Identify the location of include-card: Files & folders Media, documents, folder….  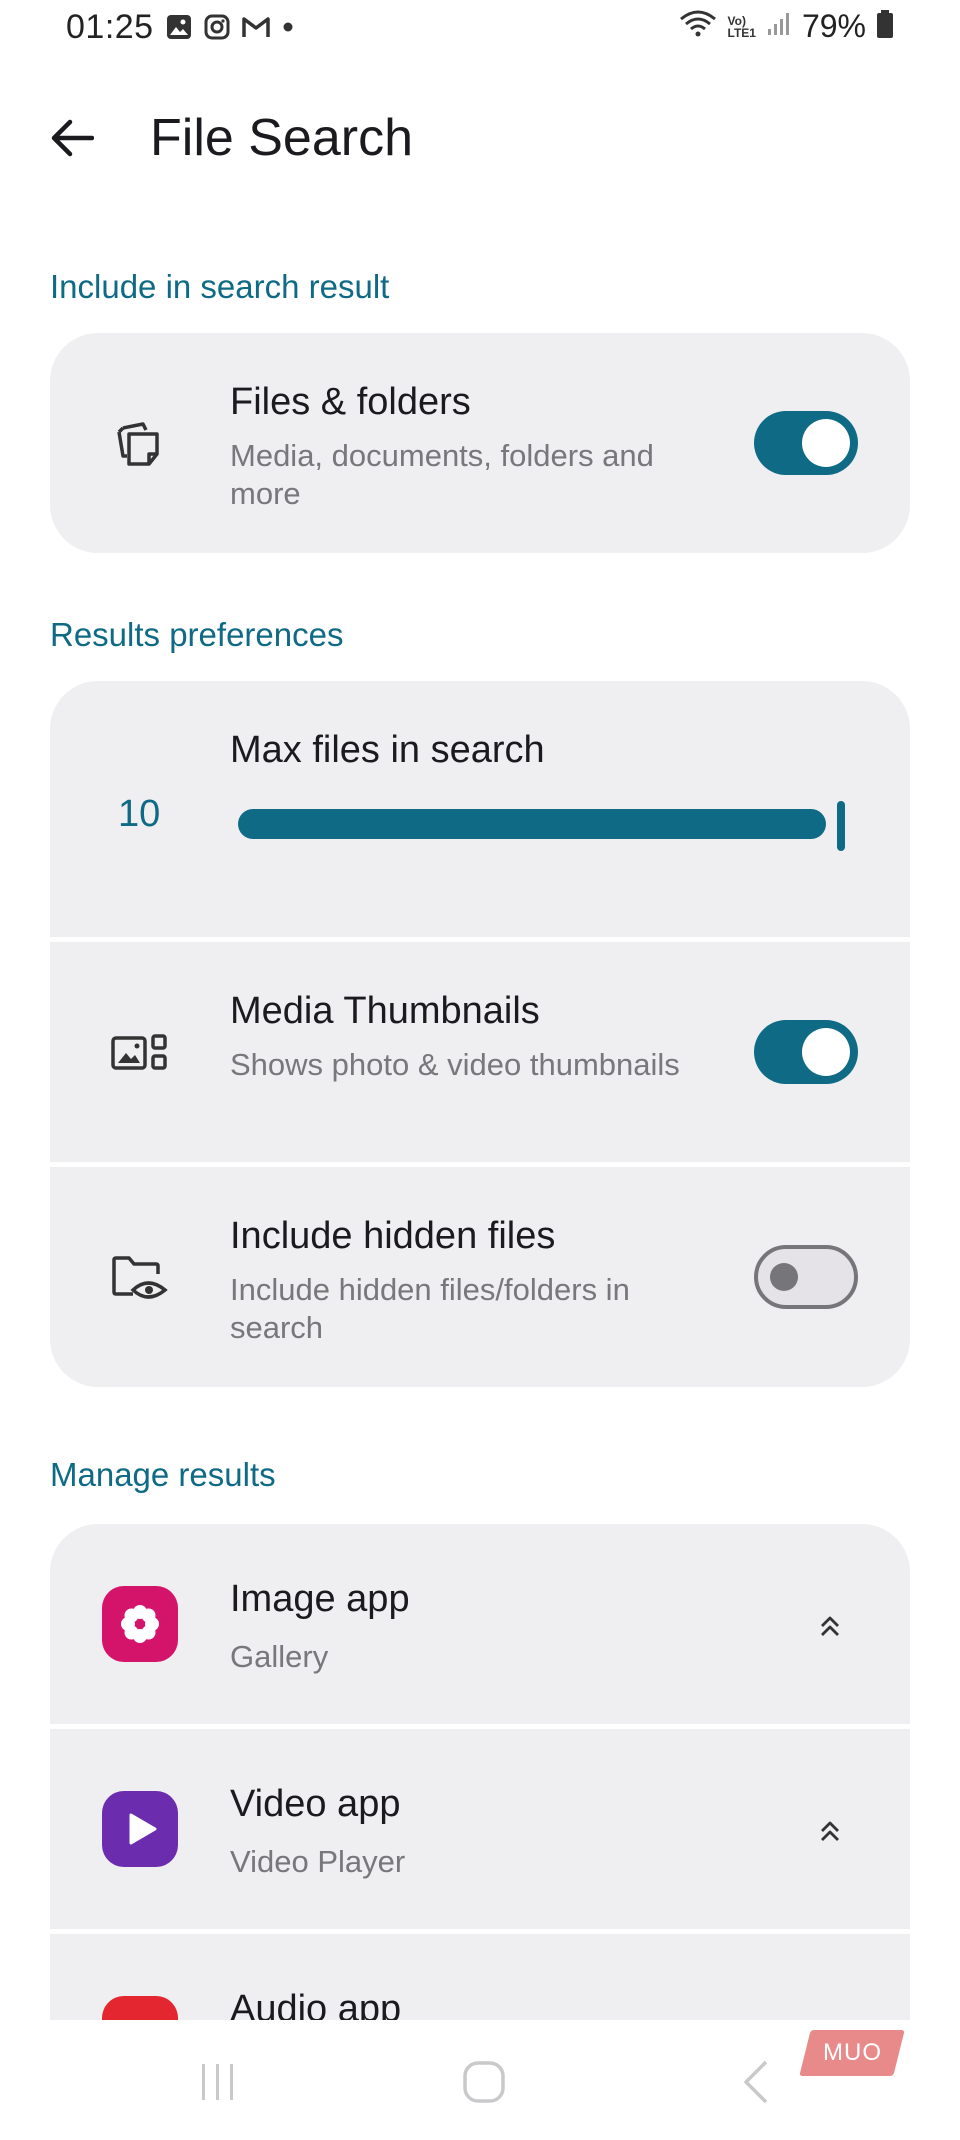
(480, 443).